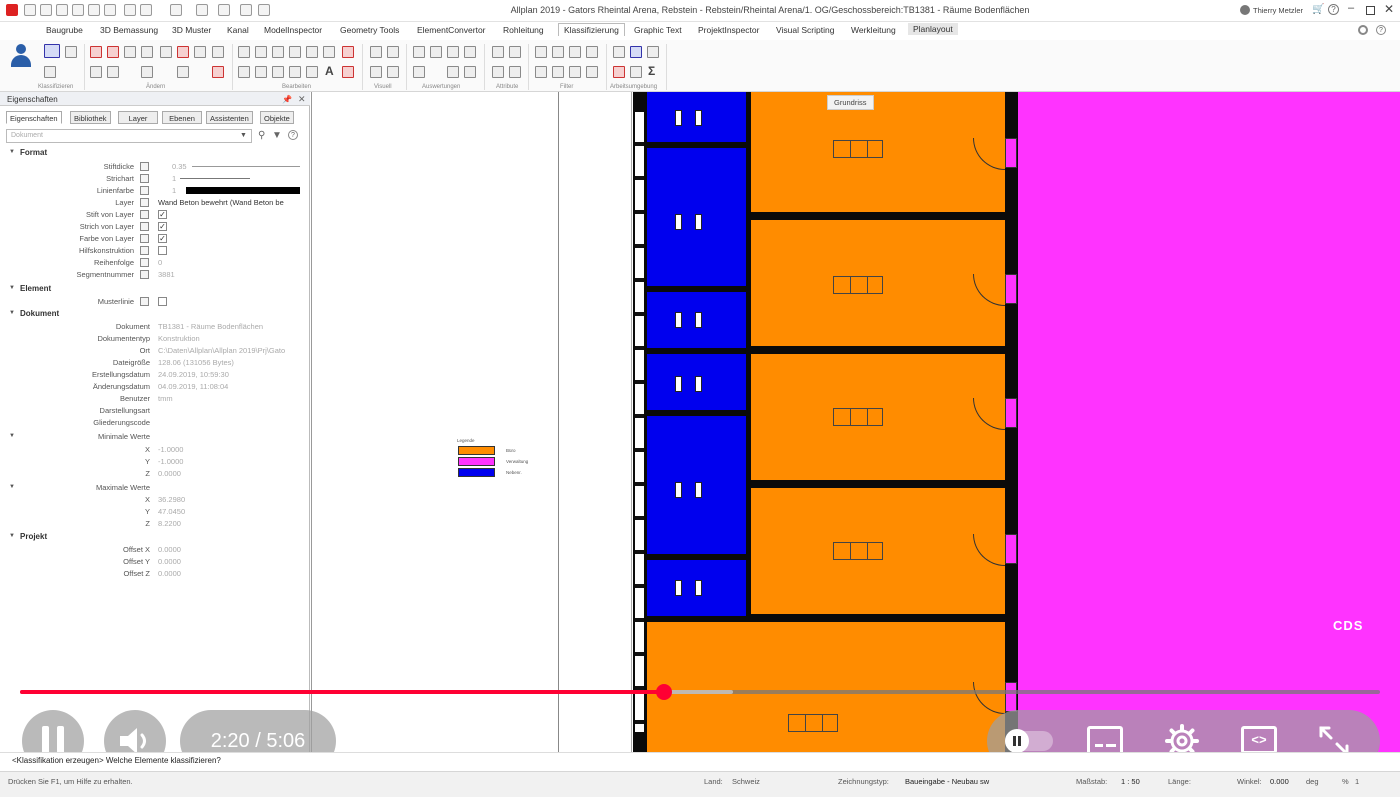  I want to click on visual-3-icon, so click(376, 72).